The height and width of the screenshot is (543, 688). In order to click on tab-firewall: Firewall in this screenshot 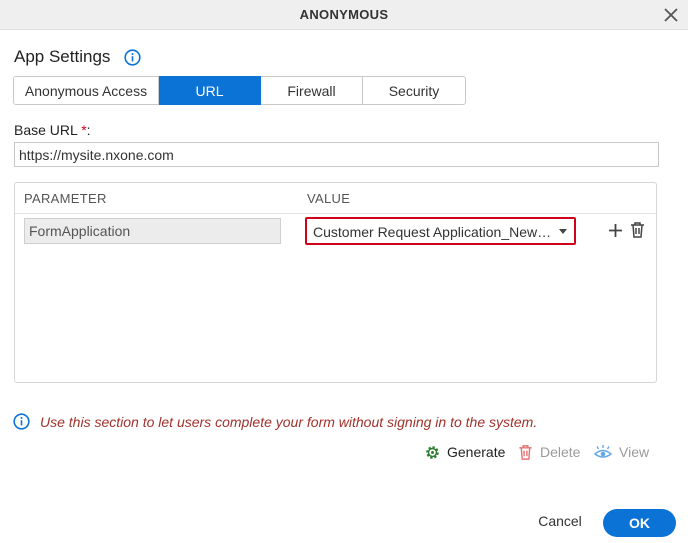, I will do `click(312, 90)`.